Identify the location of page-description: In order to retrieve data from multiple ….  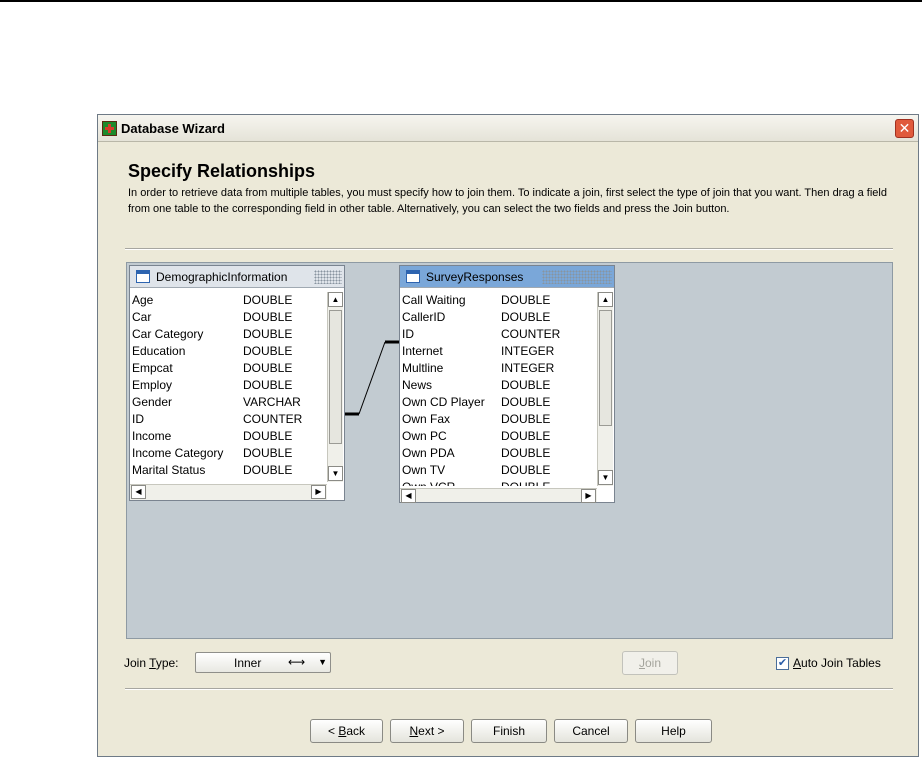
(507, 201).